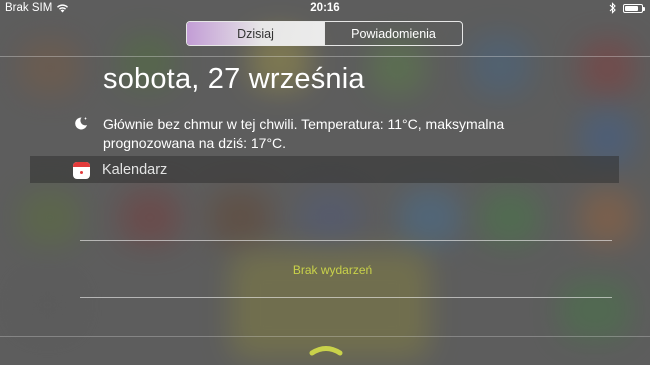 Image resolution: width=650 pixels, height=365 pixels. I want to click on calendar-icon, so click(81, 170).